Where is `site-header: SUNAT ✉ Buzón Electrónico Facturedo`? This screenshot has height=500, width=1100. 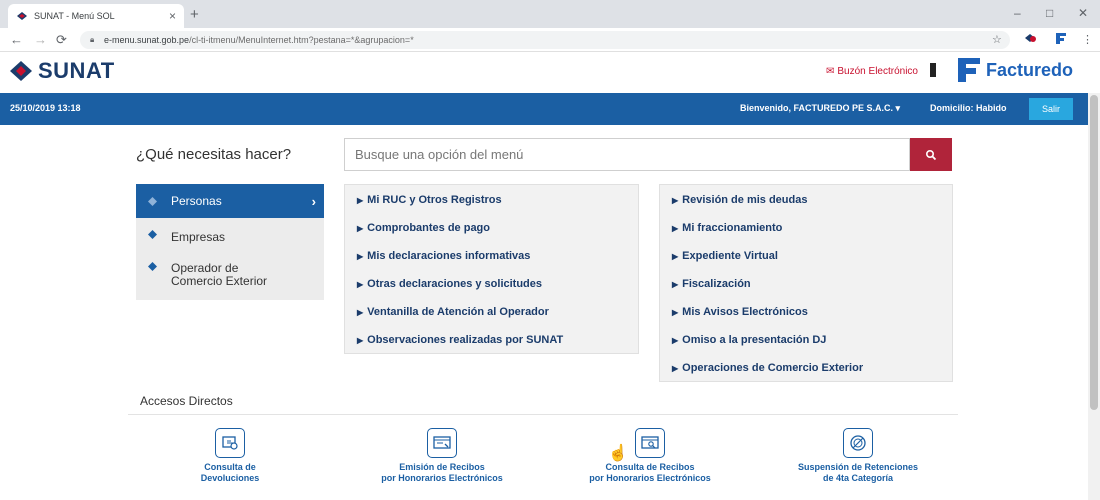 site-header: SUNAT ✉ Buzón Electrónico Facturedo is located at coordinates (544, 72).